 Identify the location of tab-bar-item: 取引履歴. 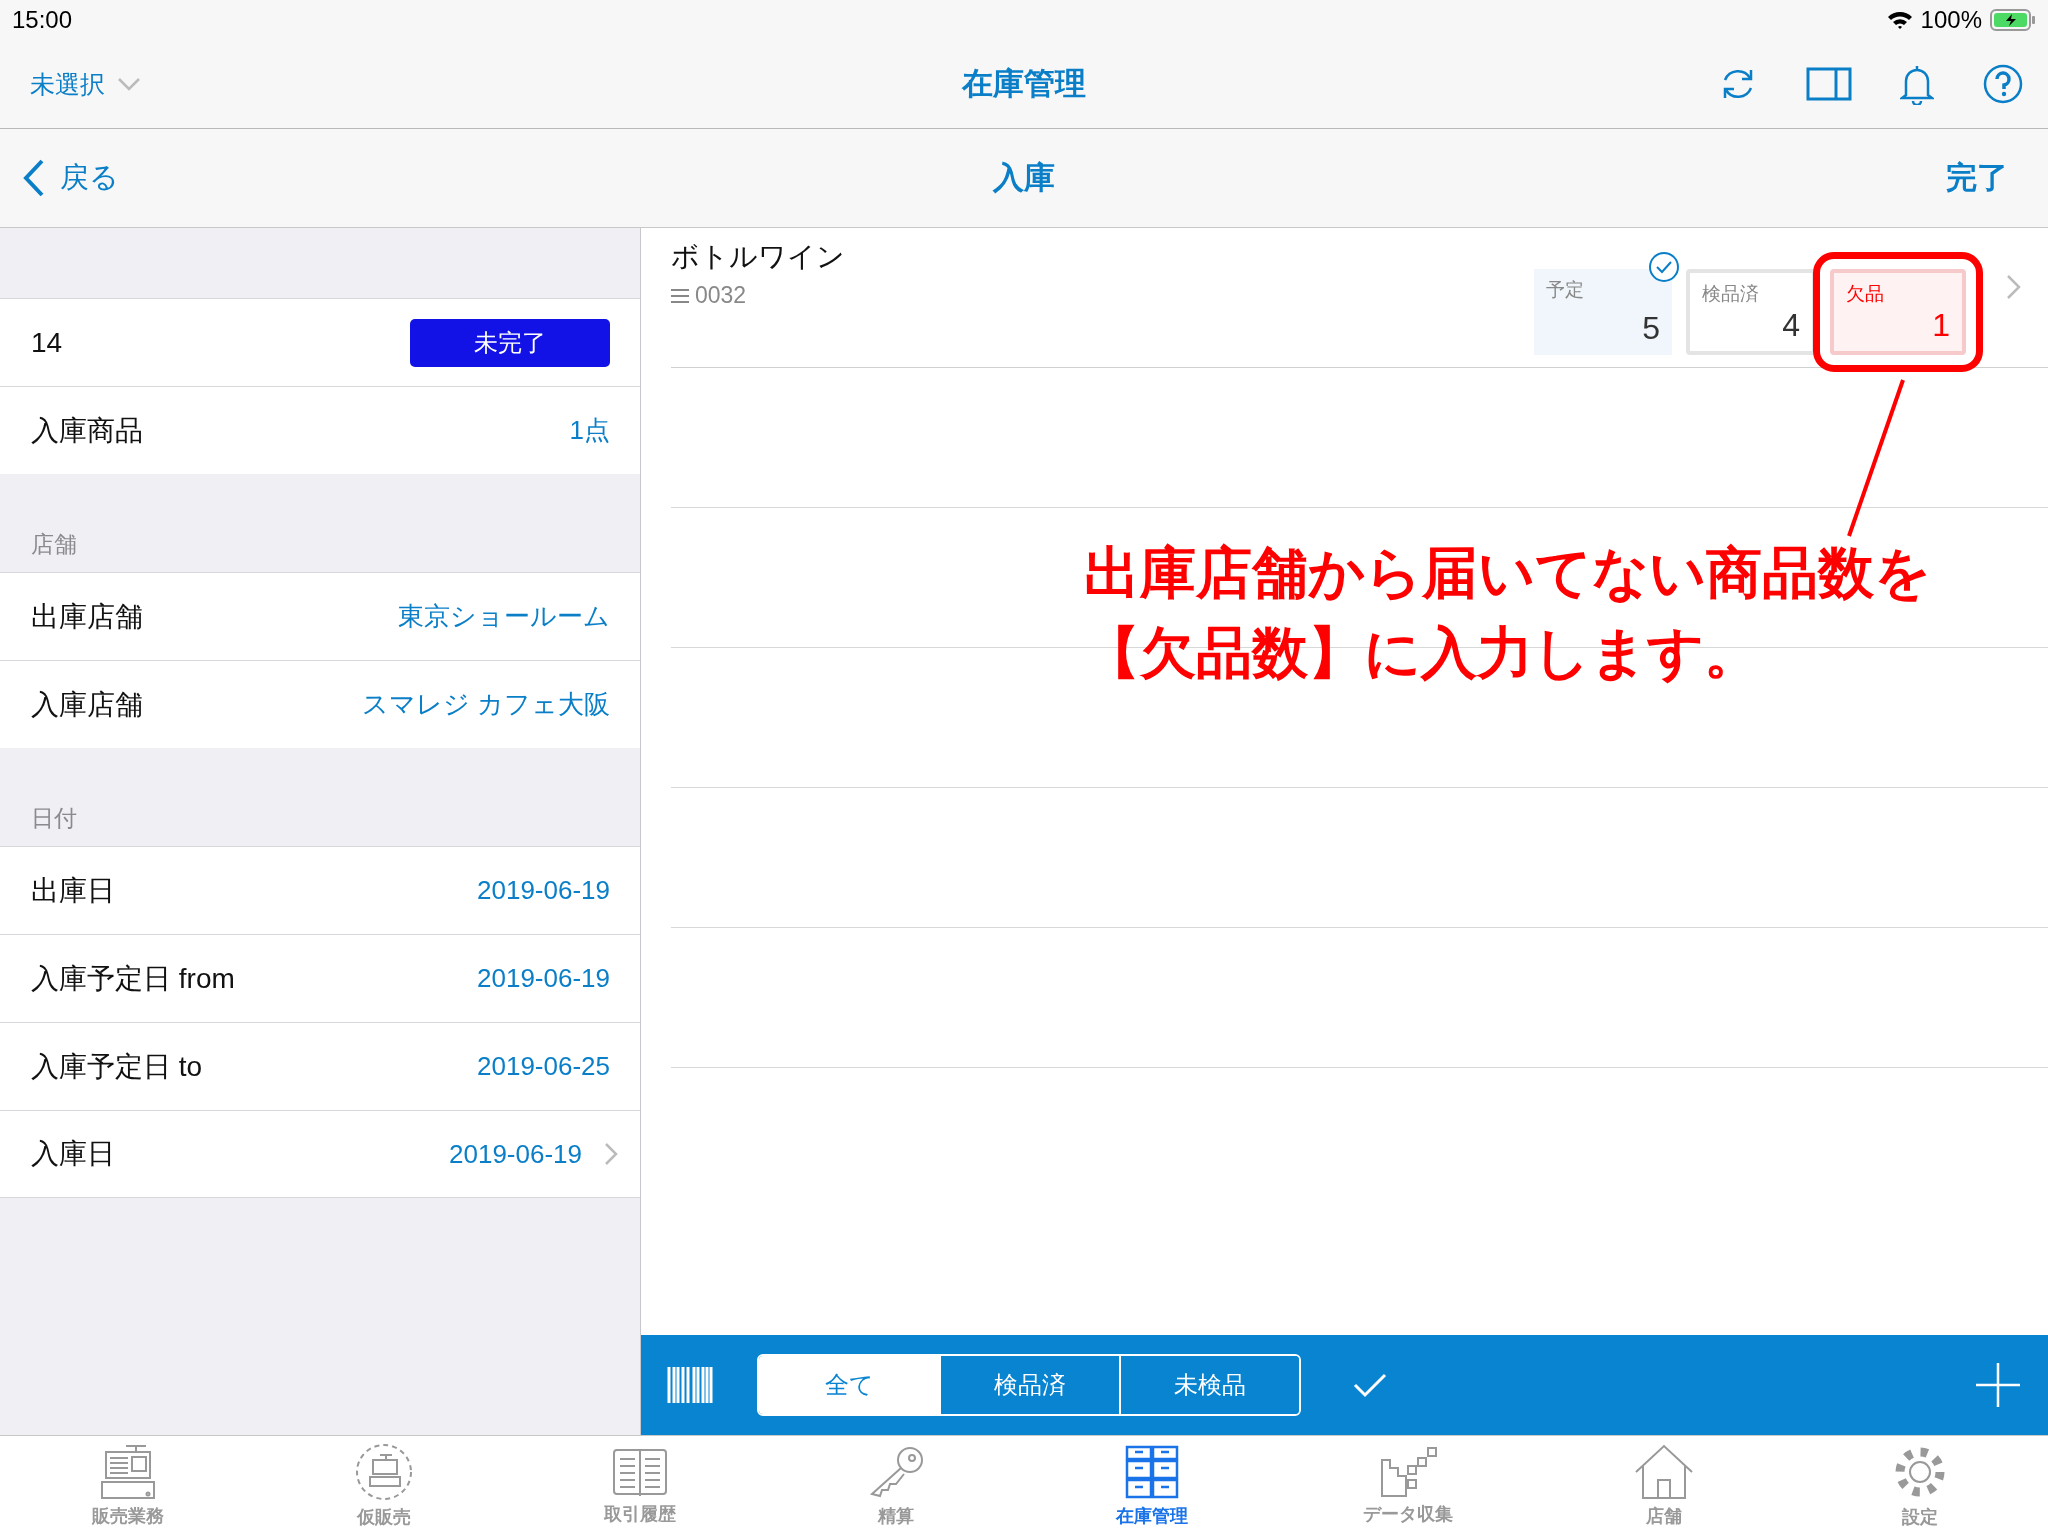
(640, 1486).